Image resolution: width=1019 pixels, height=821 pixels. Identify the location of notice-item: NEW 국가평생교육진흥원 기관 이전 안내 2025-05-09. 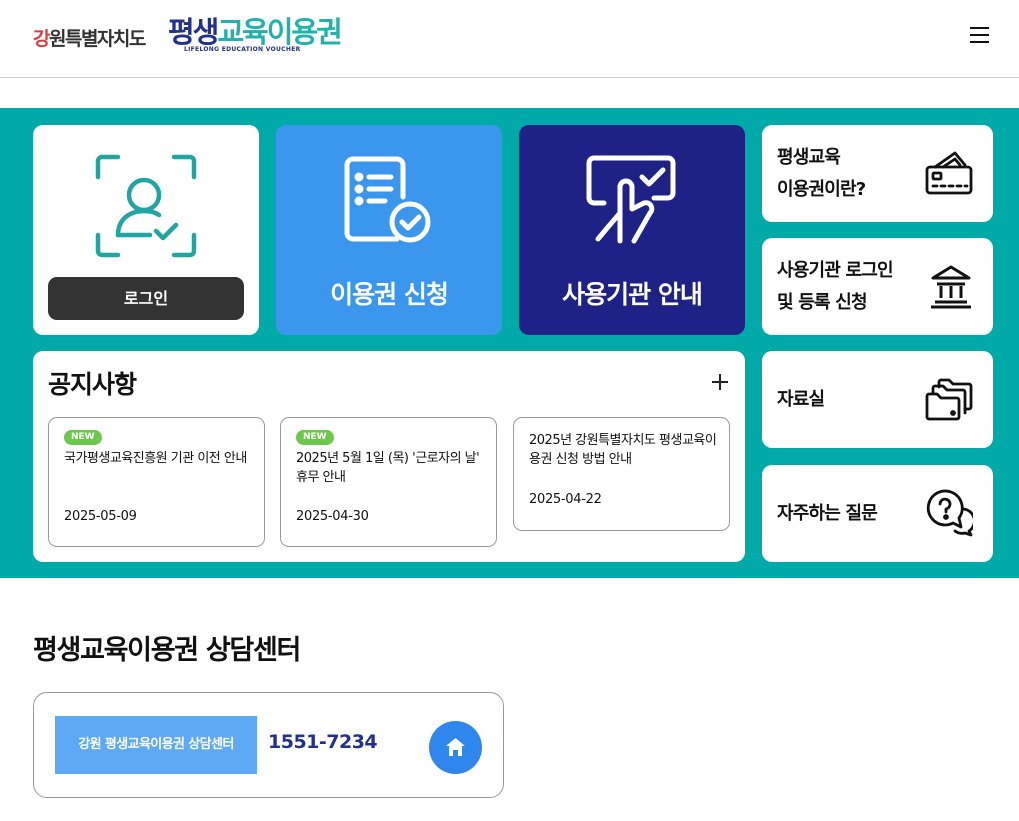
(156, 482).